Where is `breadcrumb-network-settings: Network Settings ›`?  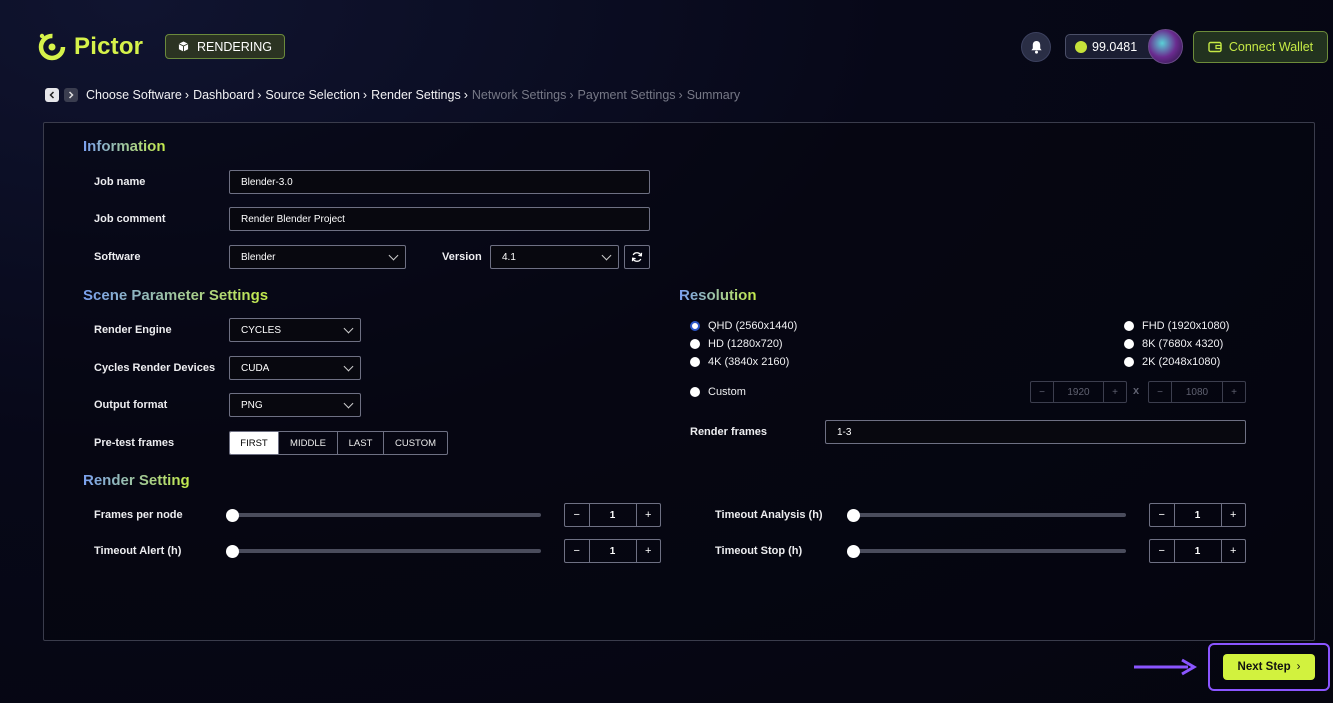 breadcrumb-network-settings: Network Settings › is located at coordinates (522, 95).